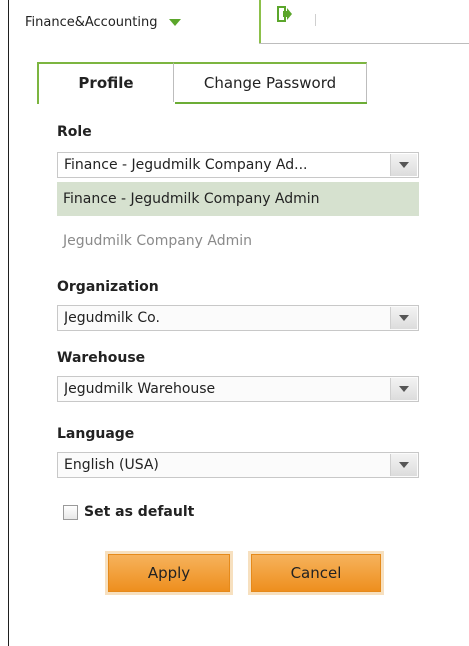  What do you see at coordinates (74, 132) in the screenshot?
I see `role-label: Role` at bounding box center [74, 132].